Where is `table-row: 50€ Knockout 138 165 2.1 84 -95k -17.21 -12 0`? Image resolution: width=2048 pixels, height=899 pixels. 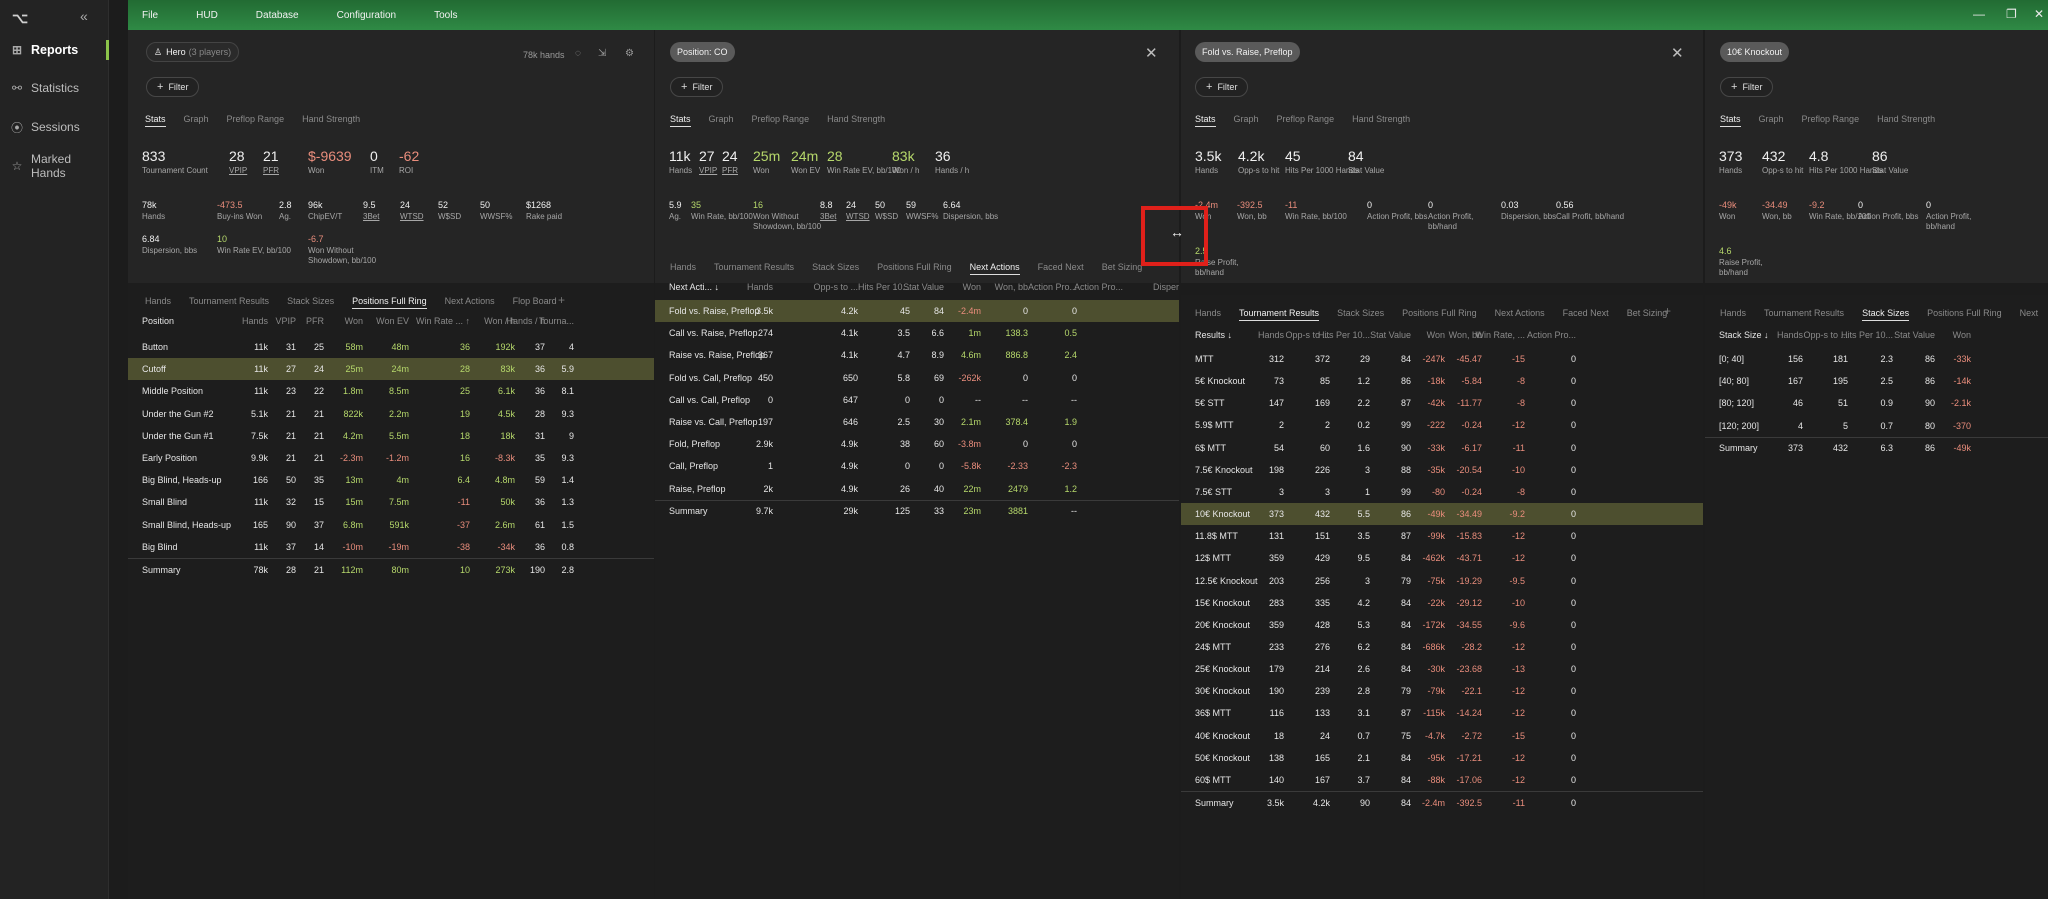 table-row: 50€ Knockout 138 165 2.1 84 -95k -17.21 -12 0 is located at coordinates (1442, 758).